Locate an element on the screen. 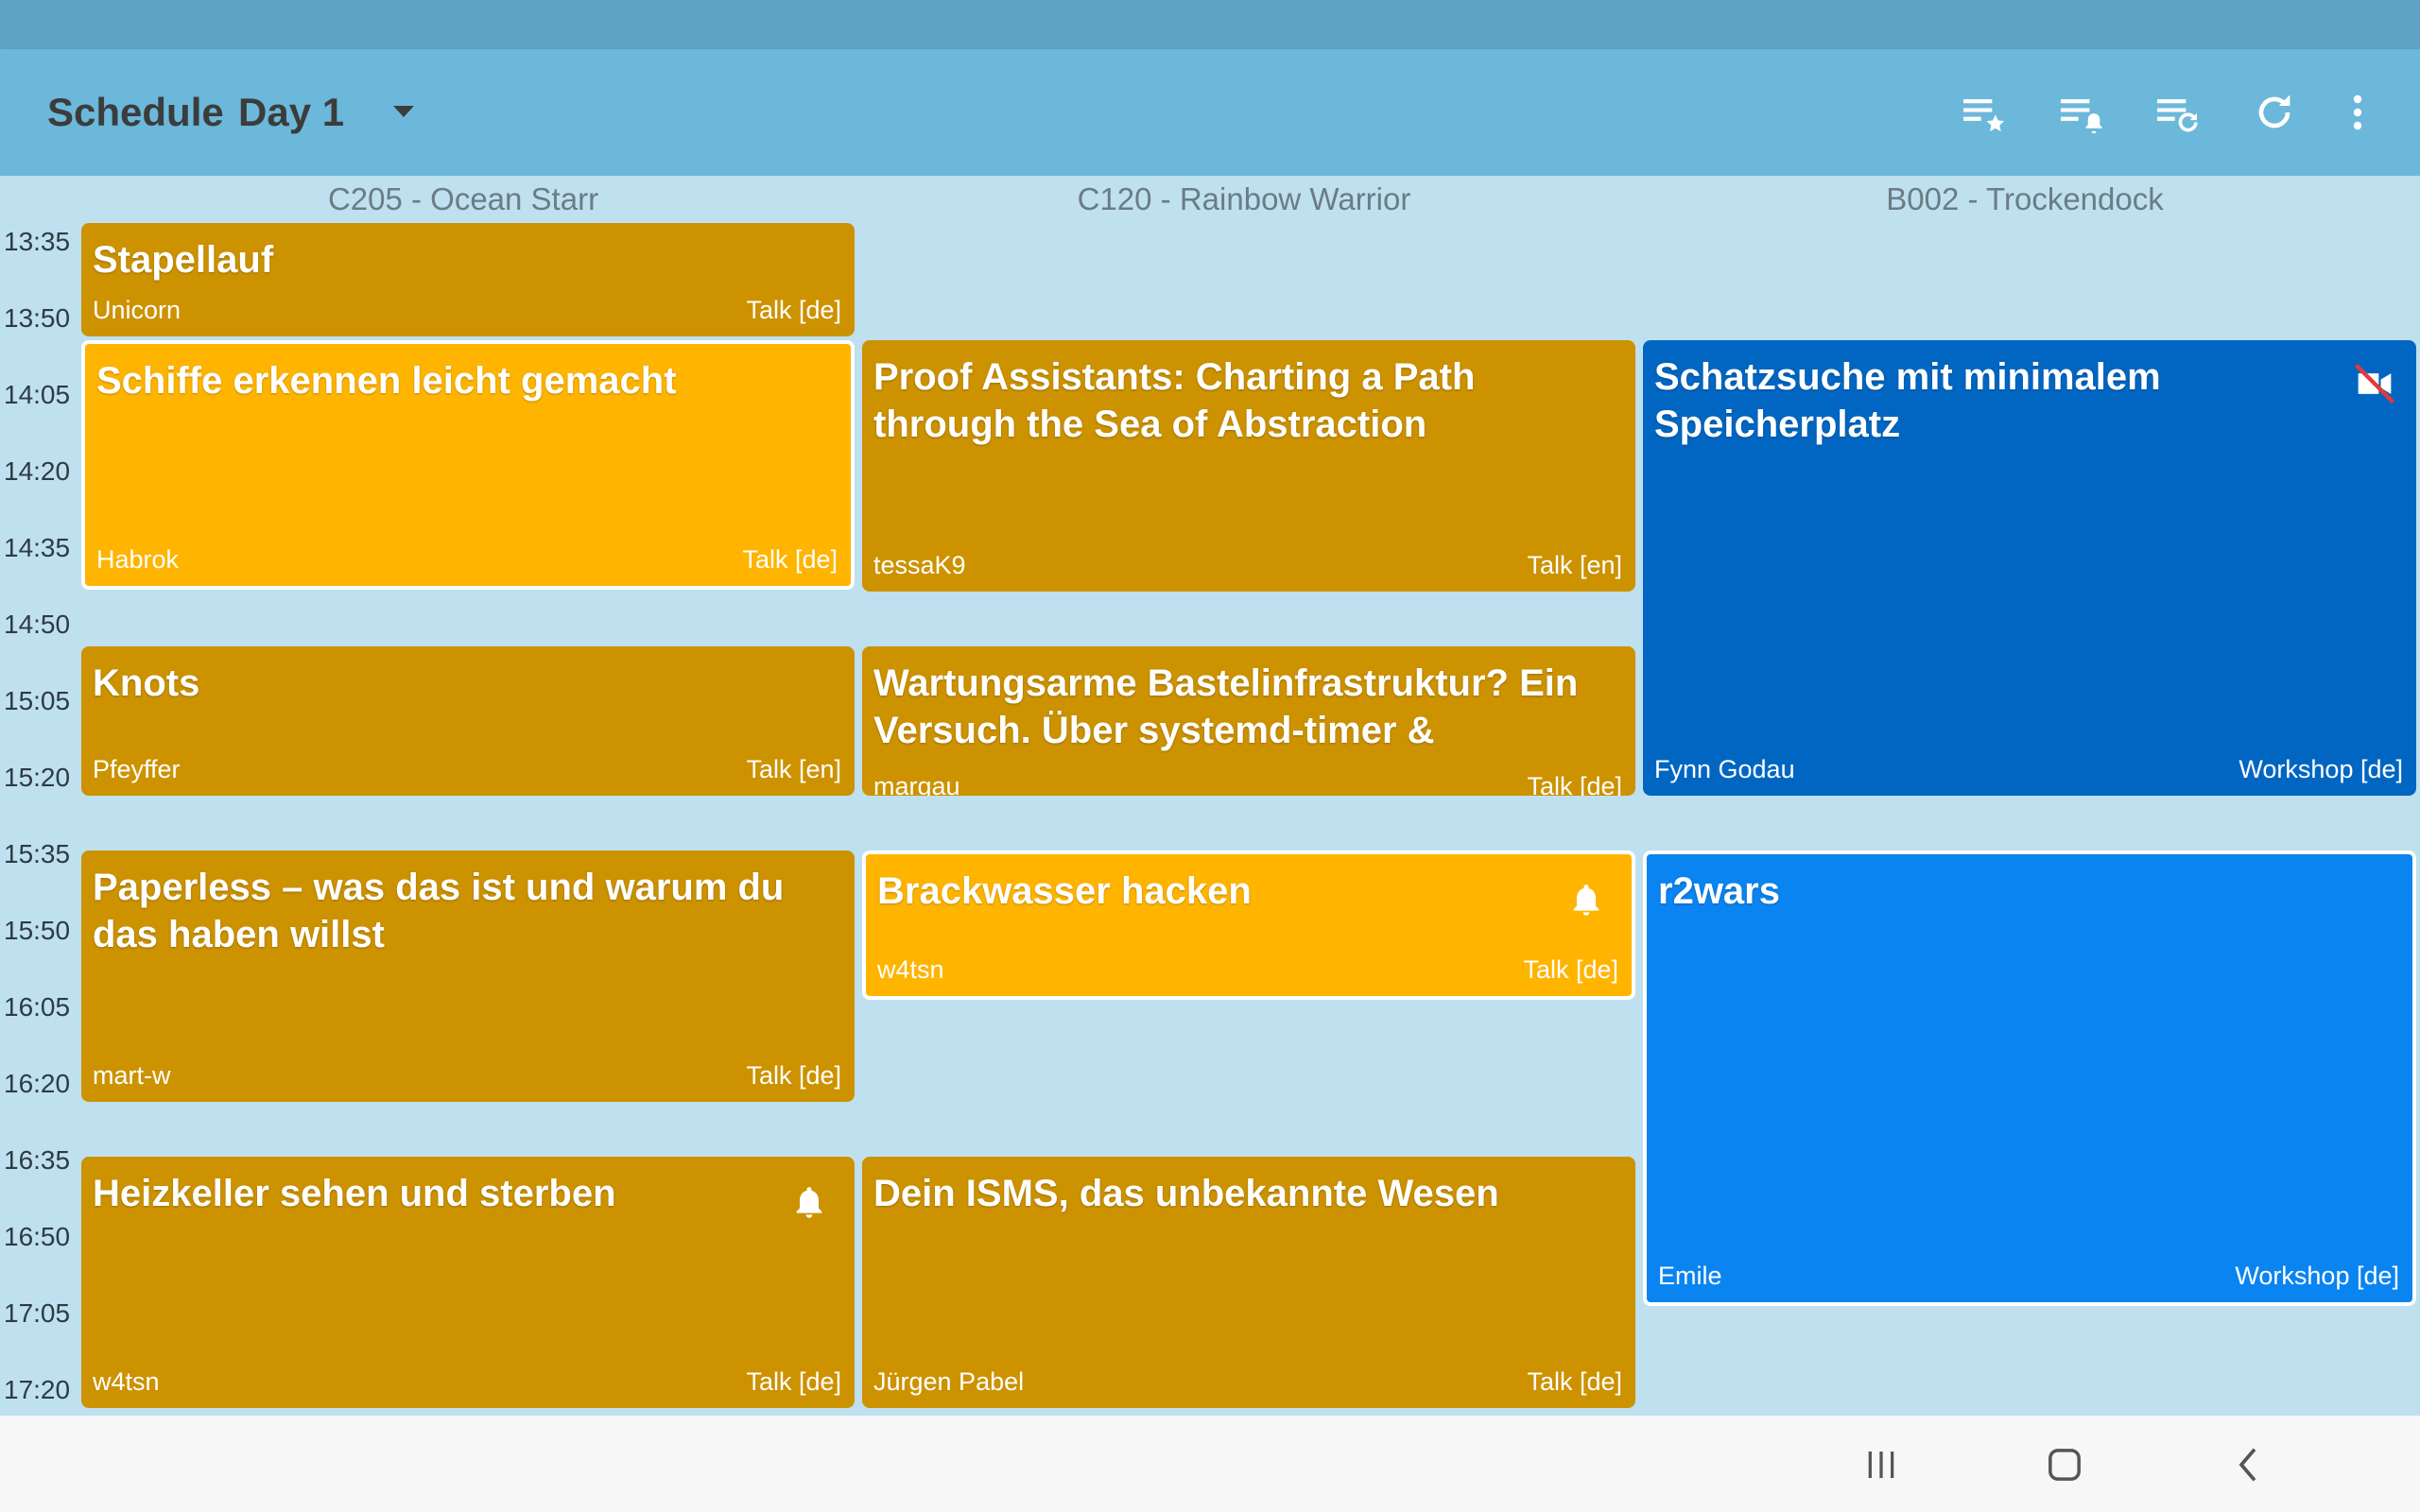  event-card: r2wars Emile Workshop [de] is located at coordinates (2029, 1078).